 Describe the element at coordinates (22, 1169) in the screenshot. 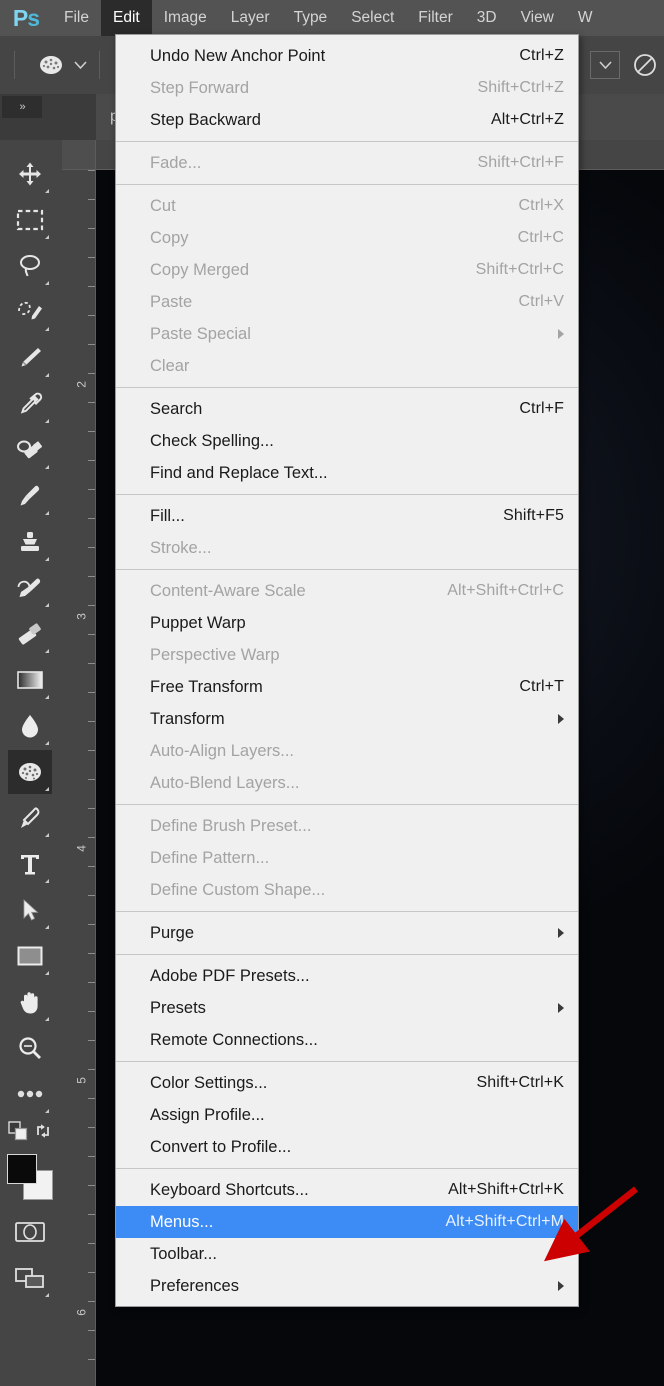

I see `foreground-color-swatch` at that location.